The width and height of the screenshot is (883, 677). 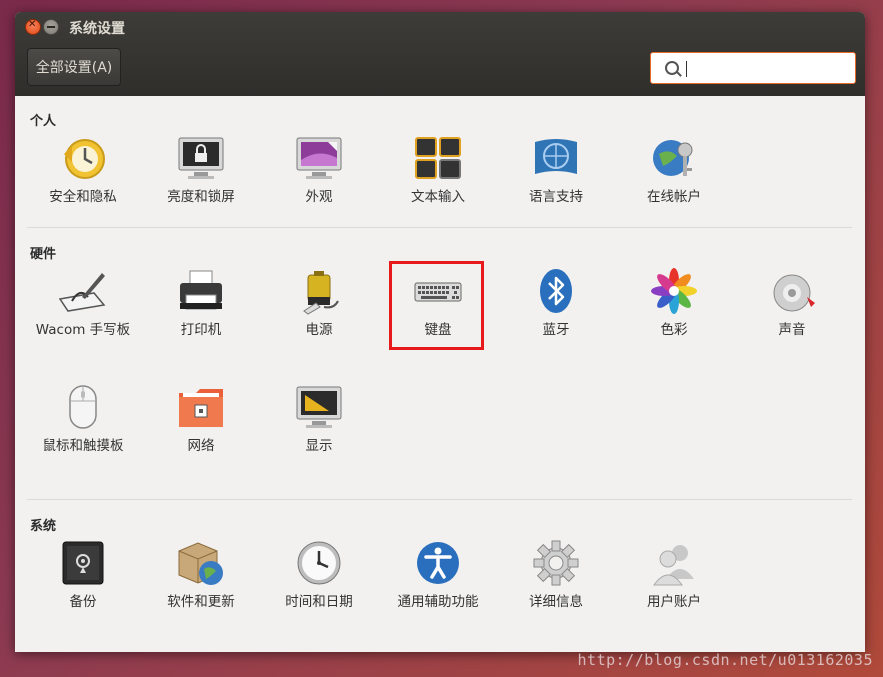 I want to click on settings-item-color: 色彩, so click(x=674, y=304).